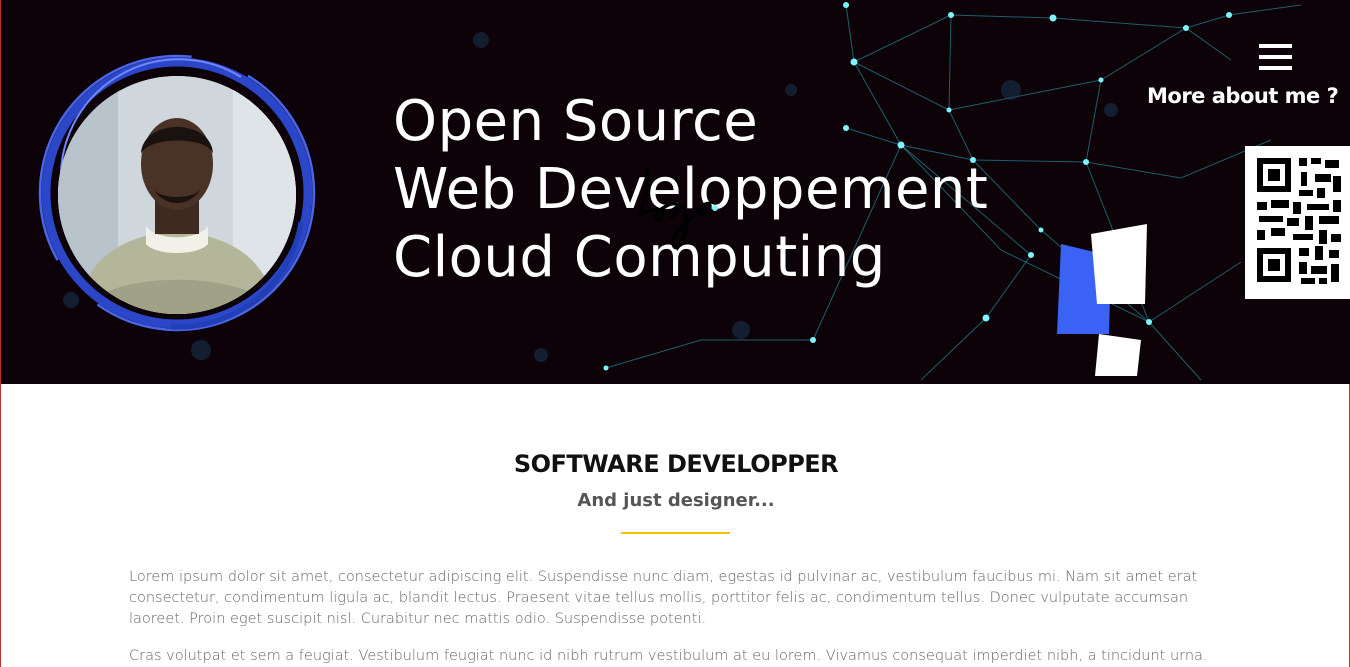 This screenshot has height=667, width=1350. I want to click on brand-mark-icon, so click(1102, 300).